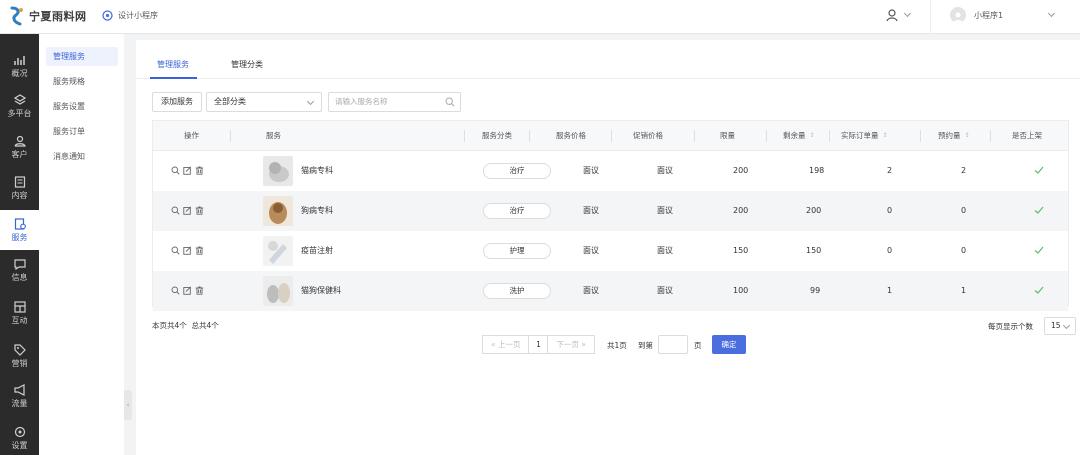 This screenshot has height=455, width=1080. What do you see at coordinates (610, 291) in the screenshot?
I see `table-row: 猫狗保健科 洗护 面议 面议 100 99 1 1` at bounding box center [610, 291].